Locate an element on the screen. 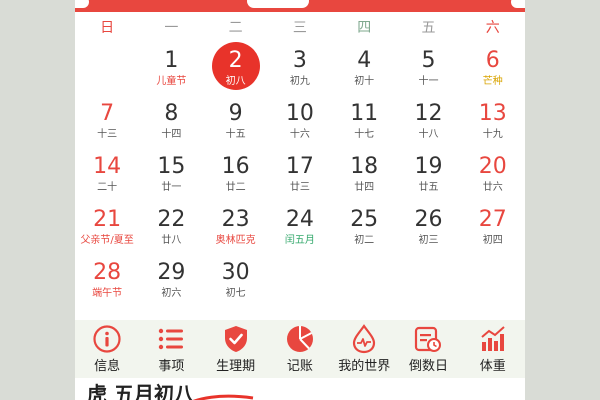  lunar-label: 初三 is located at coordinates (428, 240).